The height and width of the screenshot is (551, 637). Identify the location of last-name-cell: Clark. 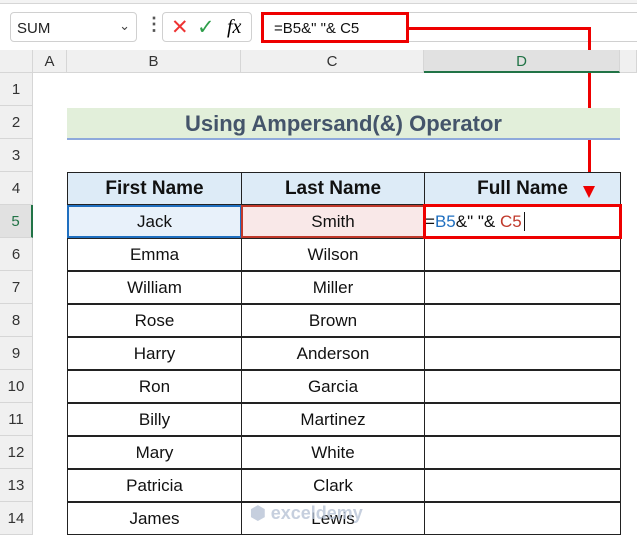
(333, 485).